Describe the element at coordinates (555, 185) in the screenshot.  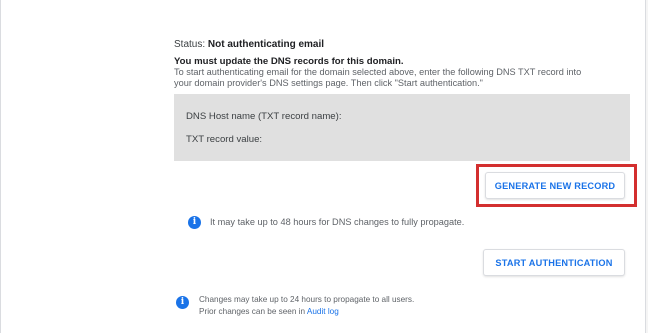
I see `generate-new-record-button: GENERATE NEW RECORD` at that location.